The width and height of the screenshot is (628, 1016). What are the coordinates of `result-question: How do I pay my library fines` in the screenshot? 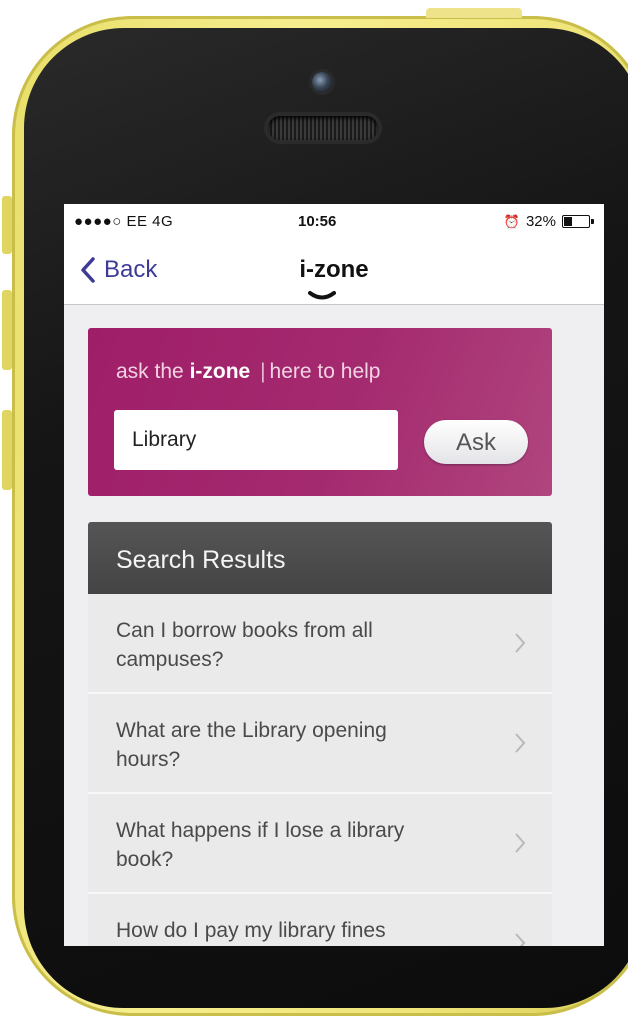 It's located at (251, 930).